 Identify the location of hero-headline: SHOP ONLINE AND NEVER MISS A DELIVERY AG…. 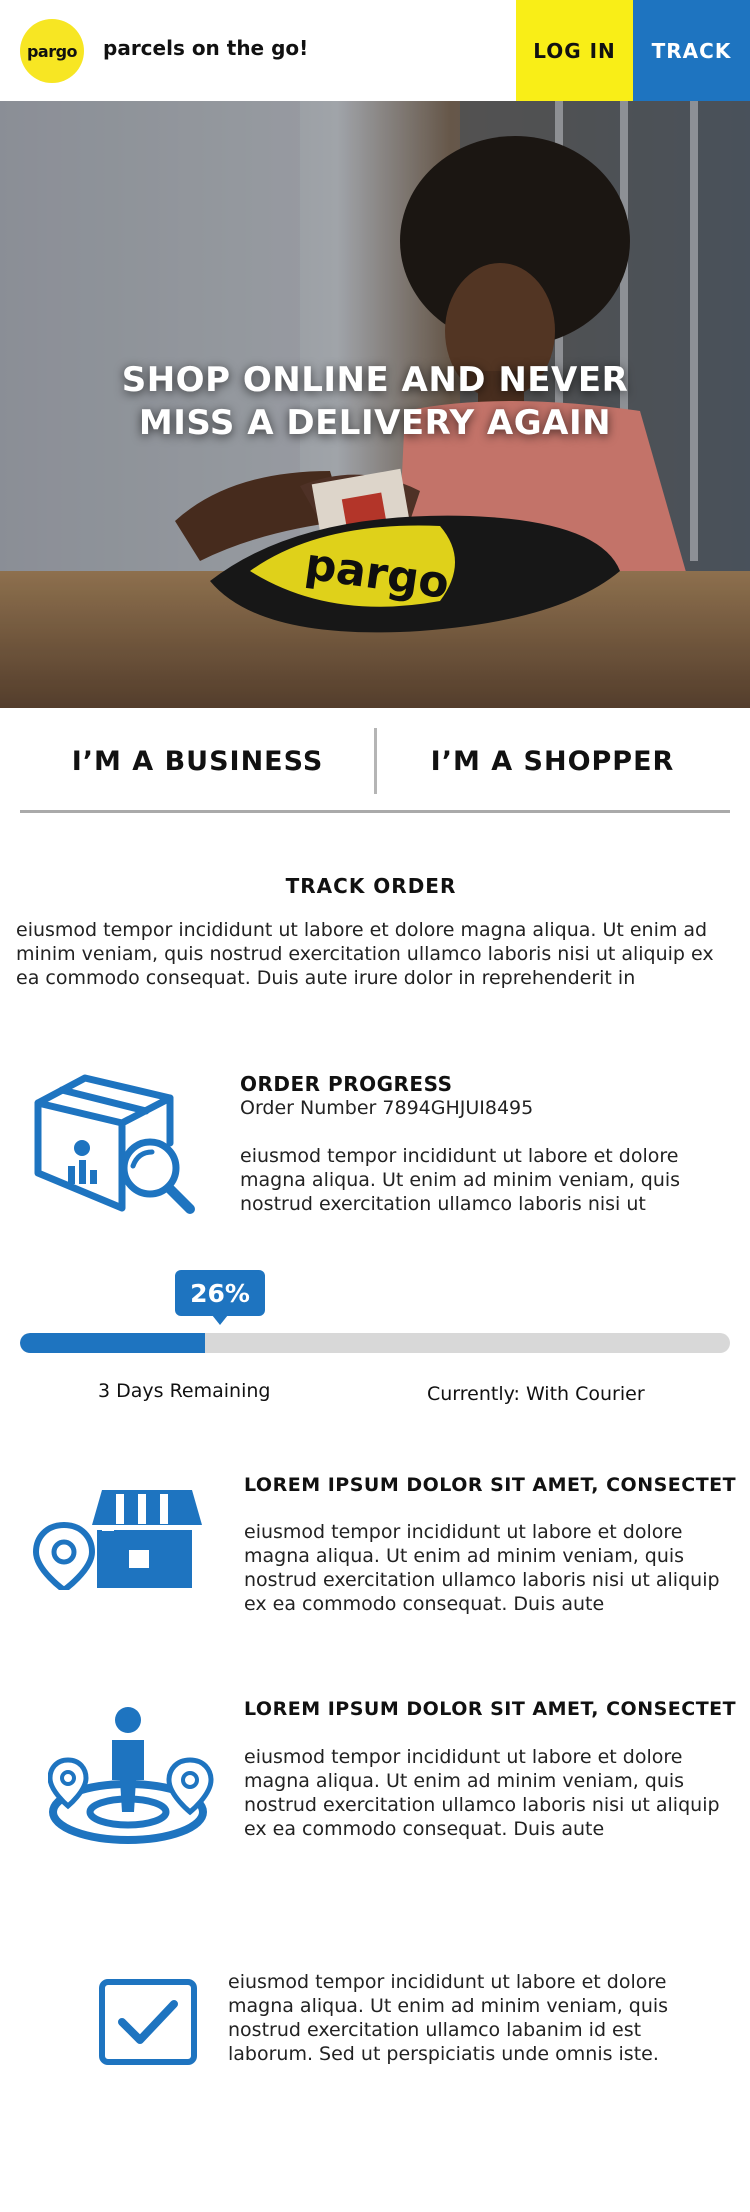
(375, 402).